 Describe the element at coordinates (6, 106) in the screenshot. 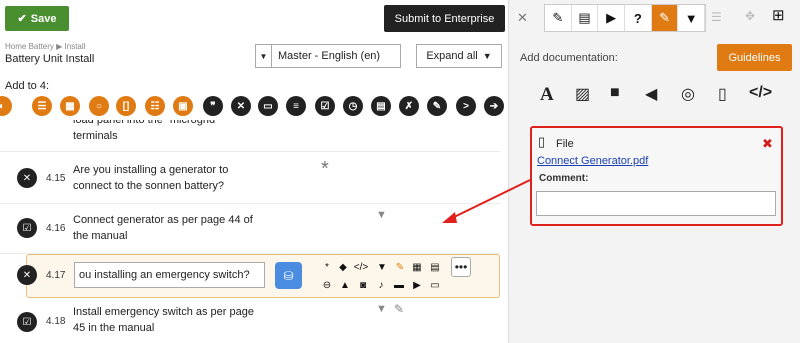

I see `half-circle-icon: ◐` at that location.